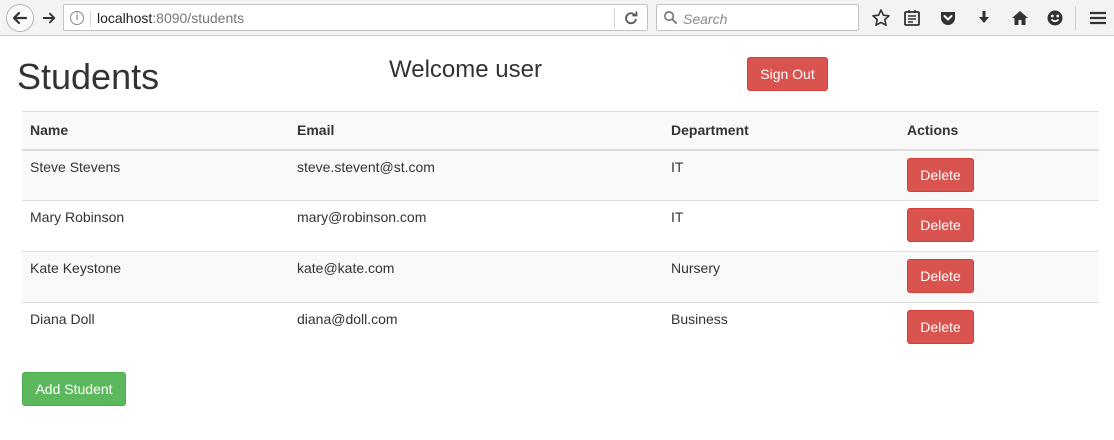 Image resolution: width=1114 pixels, height=440 pixels. I want to click on url-text: localhost:8090/students, so click(170, 18).